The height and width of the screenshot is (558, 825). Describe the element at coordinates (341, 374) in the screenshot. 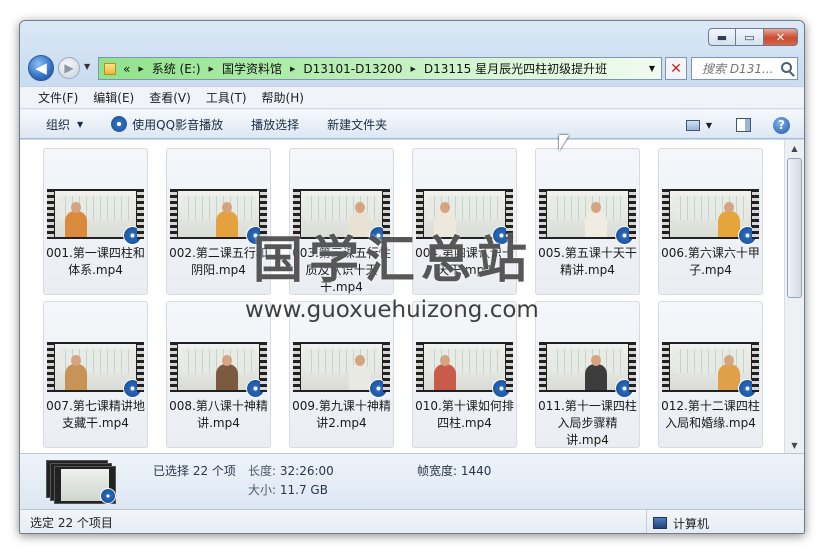

I see `file-item: 009.第九课十神精讲2.mp4` at that location.